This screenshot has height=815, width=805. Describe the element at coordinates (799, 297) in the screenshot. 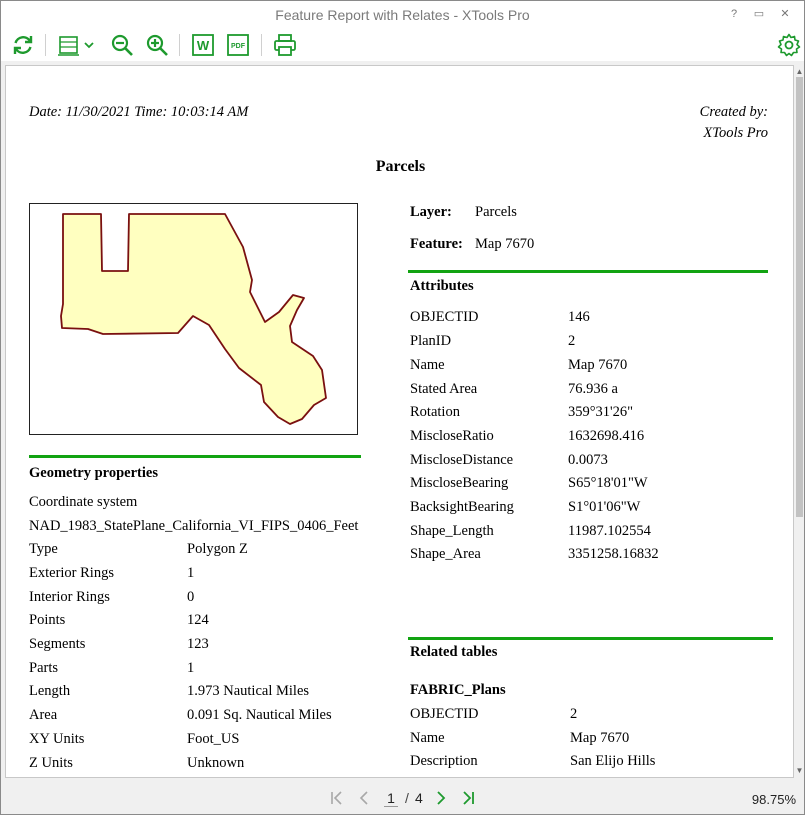

I see `scroll-thumb` at that location.